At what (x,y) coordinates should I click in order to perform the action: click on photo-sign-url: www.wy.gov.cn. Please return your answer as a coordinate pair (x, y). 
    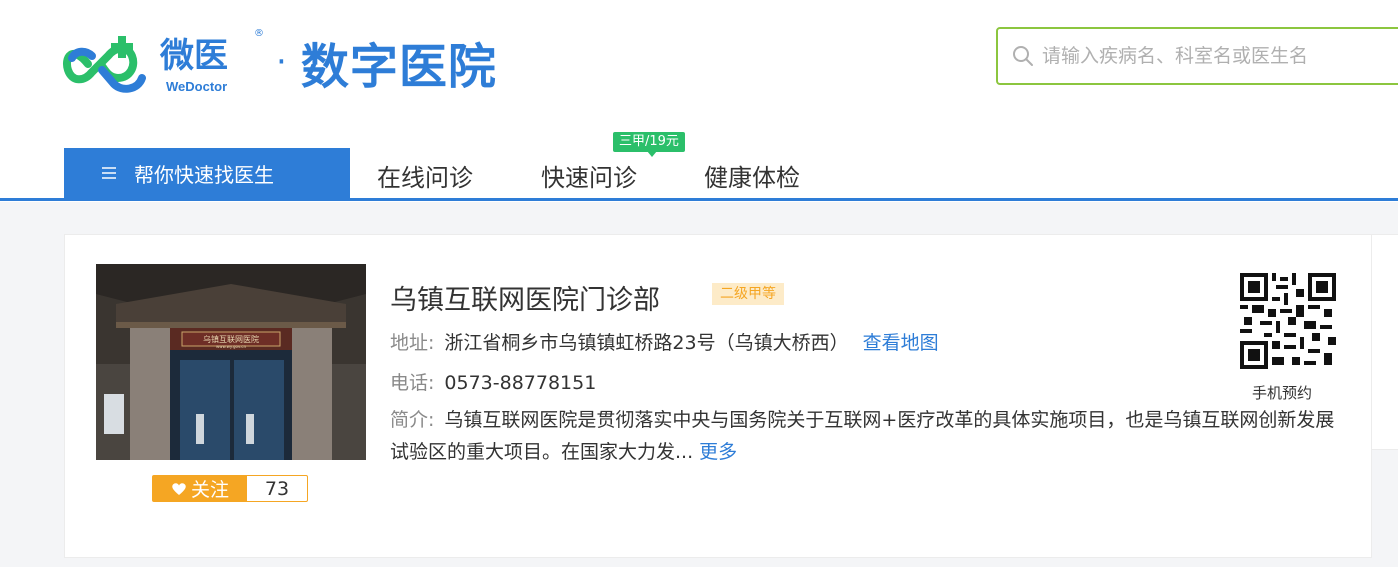
    Looking at the image, I should click on (231, 346).